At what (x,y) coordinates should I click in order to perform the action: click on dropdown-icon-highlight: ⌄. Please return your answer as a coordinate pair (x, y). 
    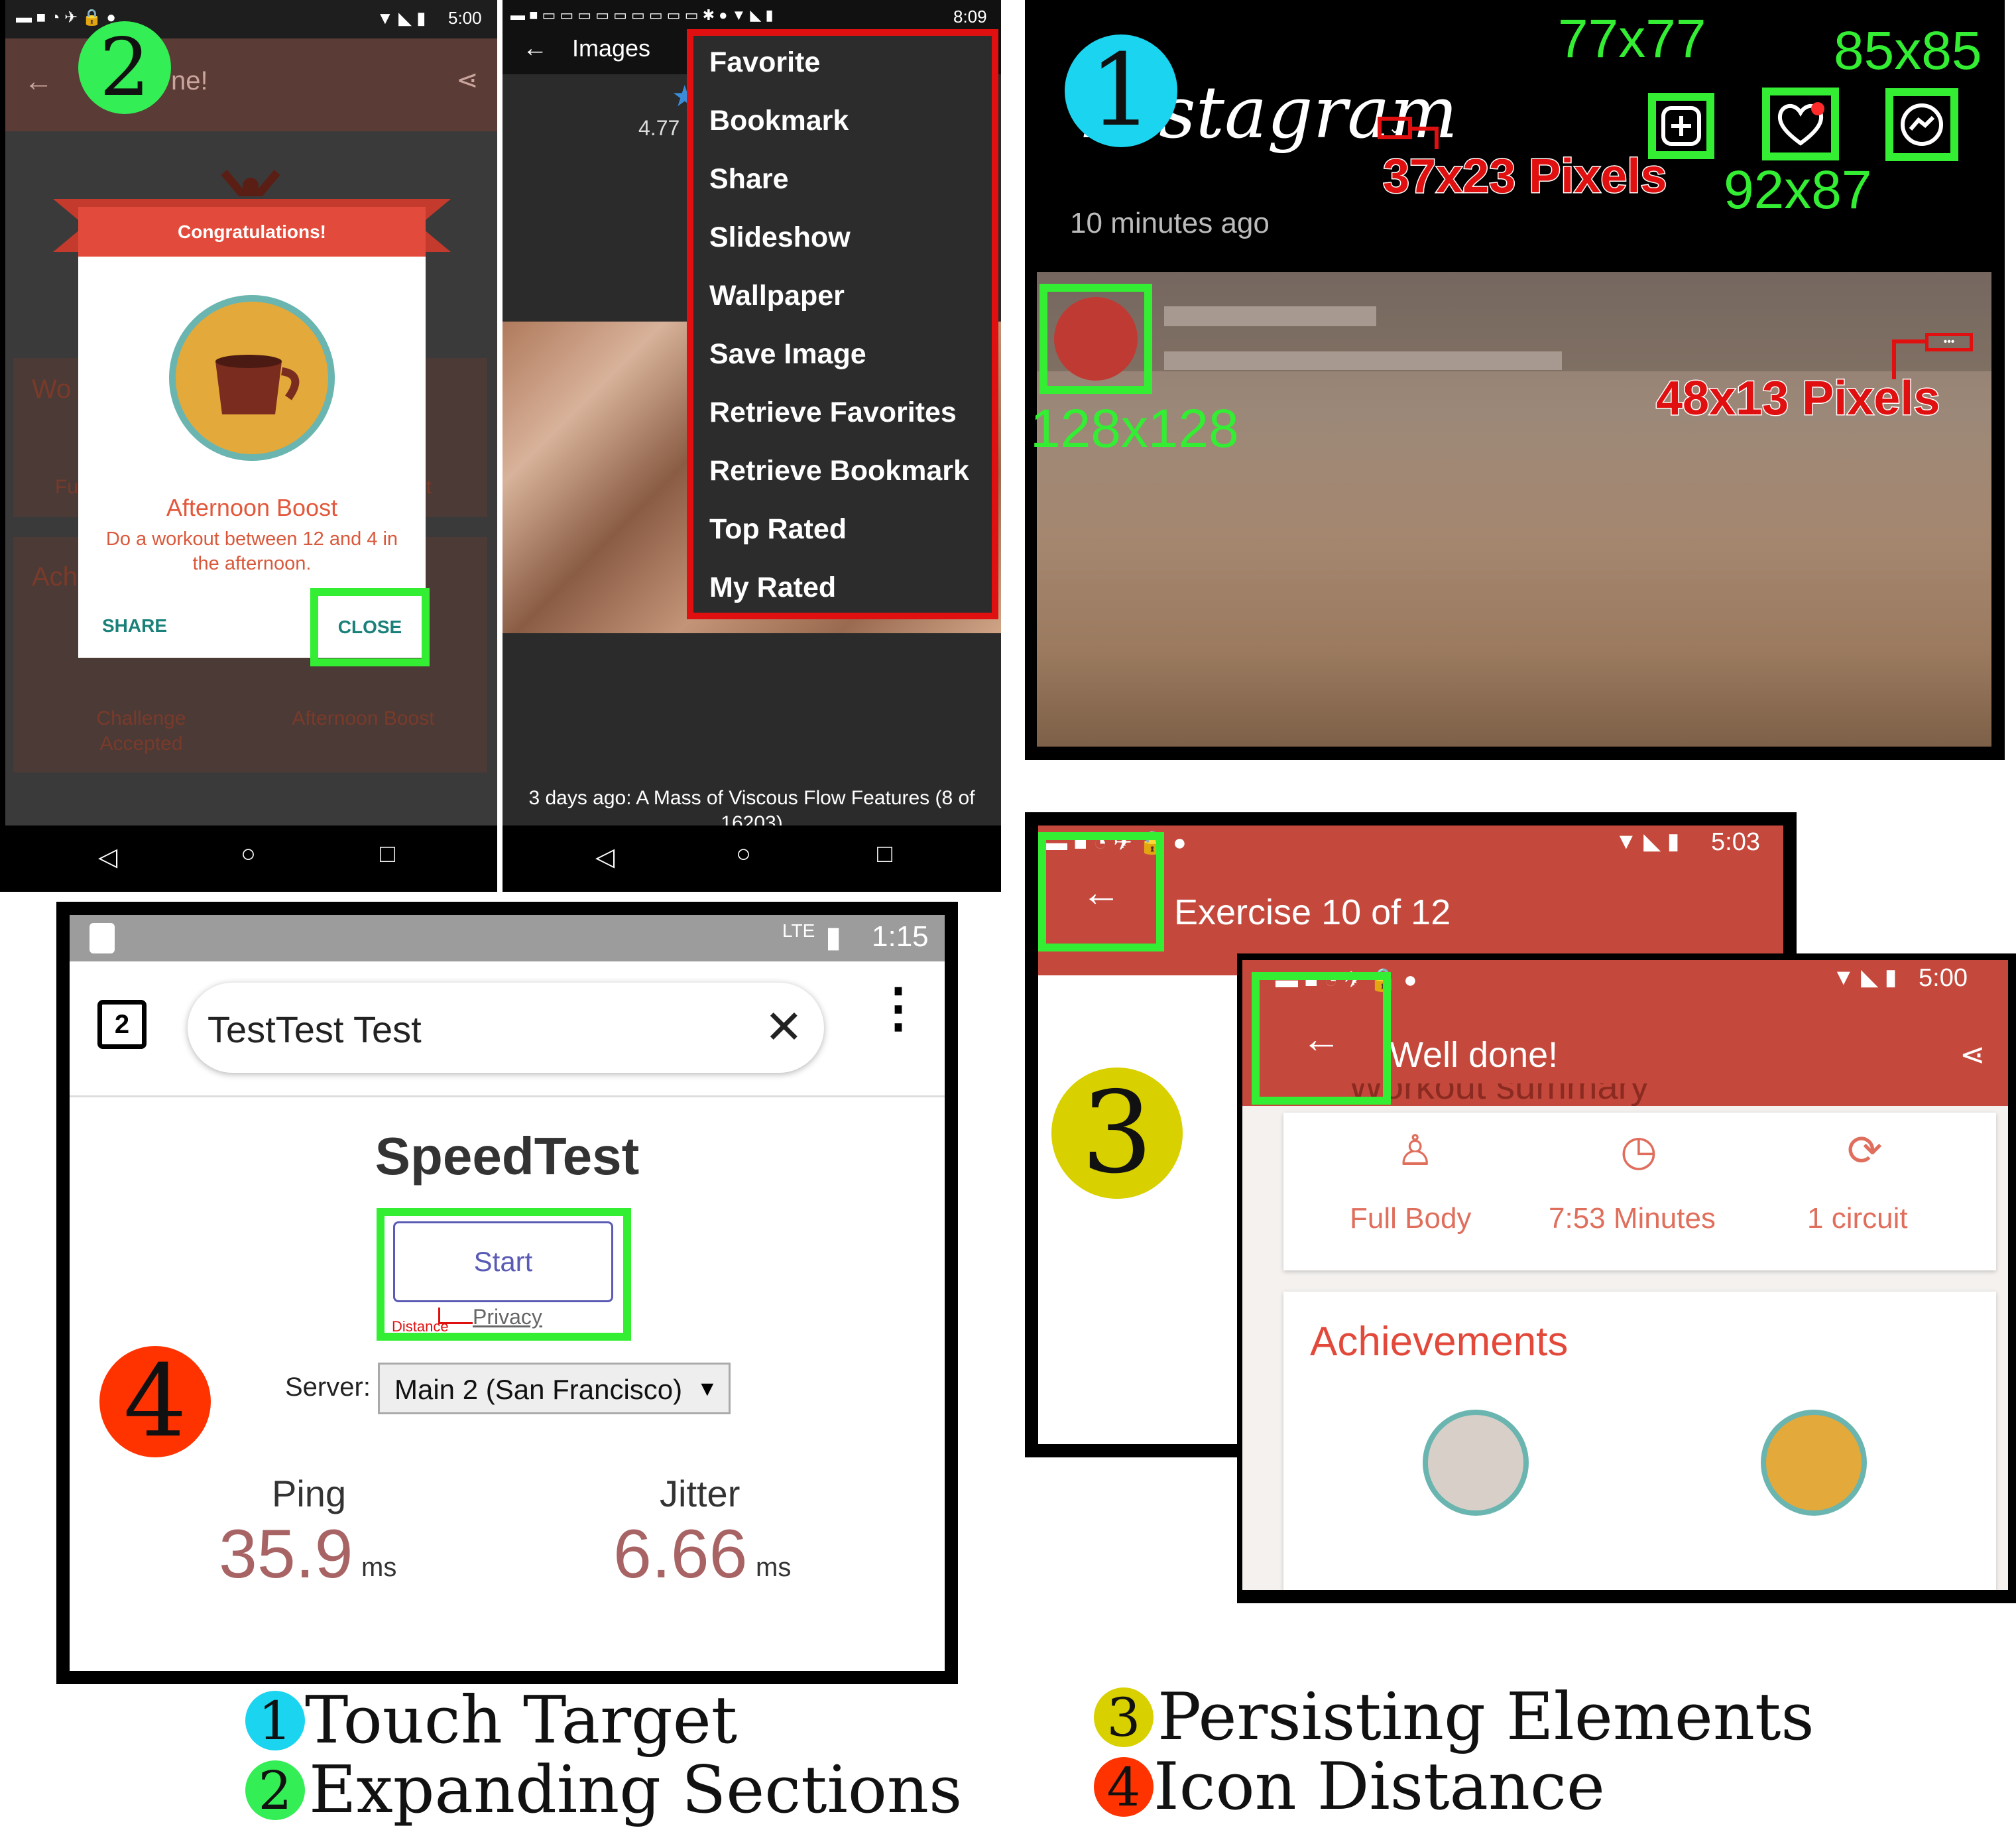
    Looking at the image, I should click on (1395, 128).